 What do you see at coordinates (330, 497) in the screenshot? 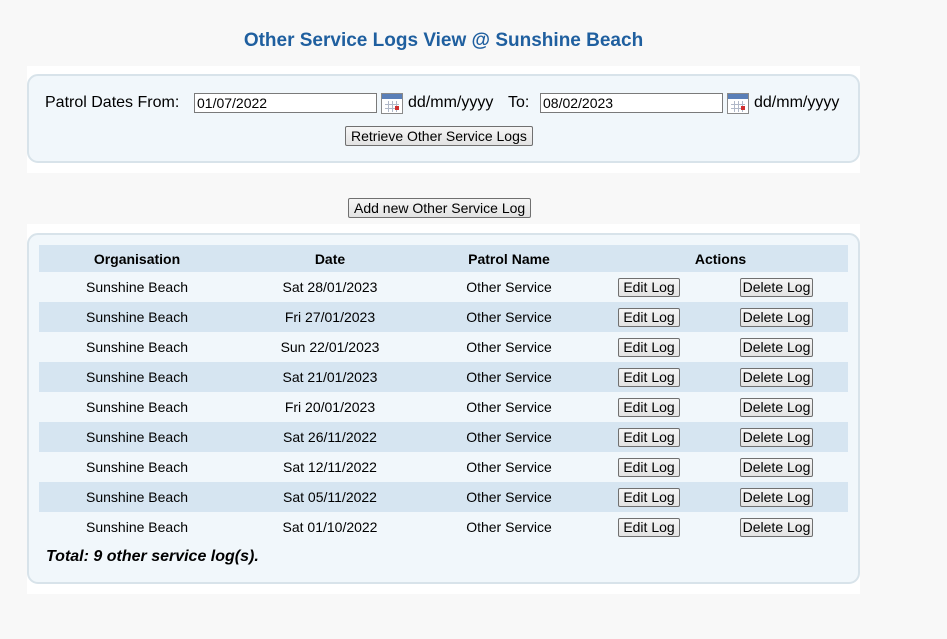
I see `cell-date: Sat 05/11/2022` at bounding box center [330, 497].